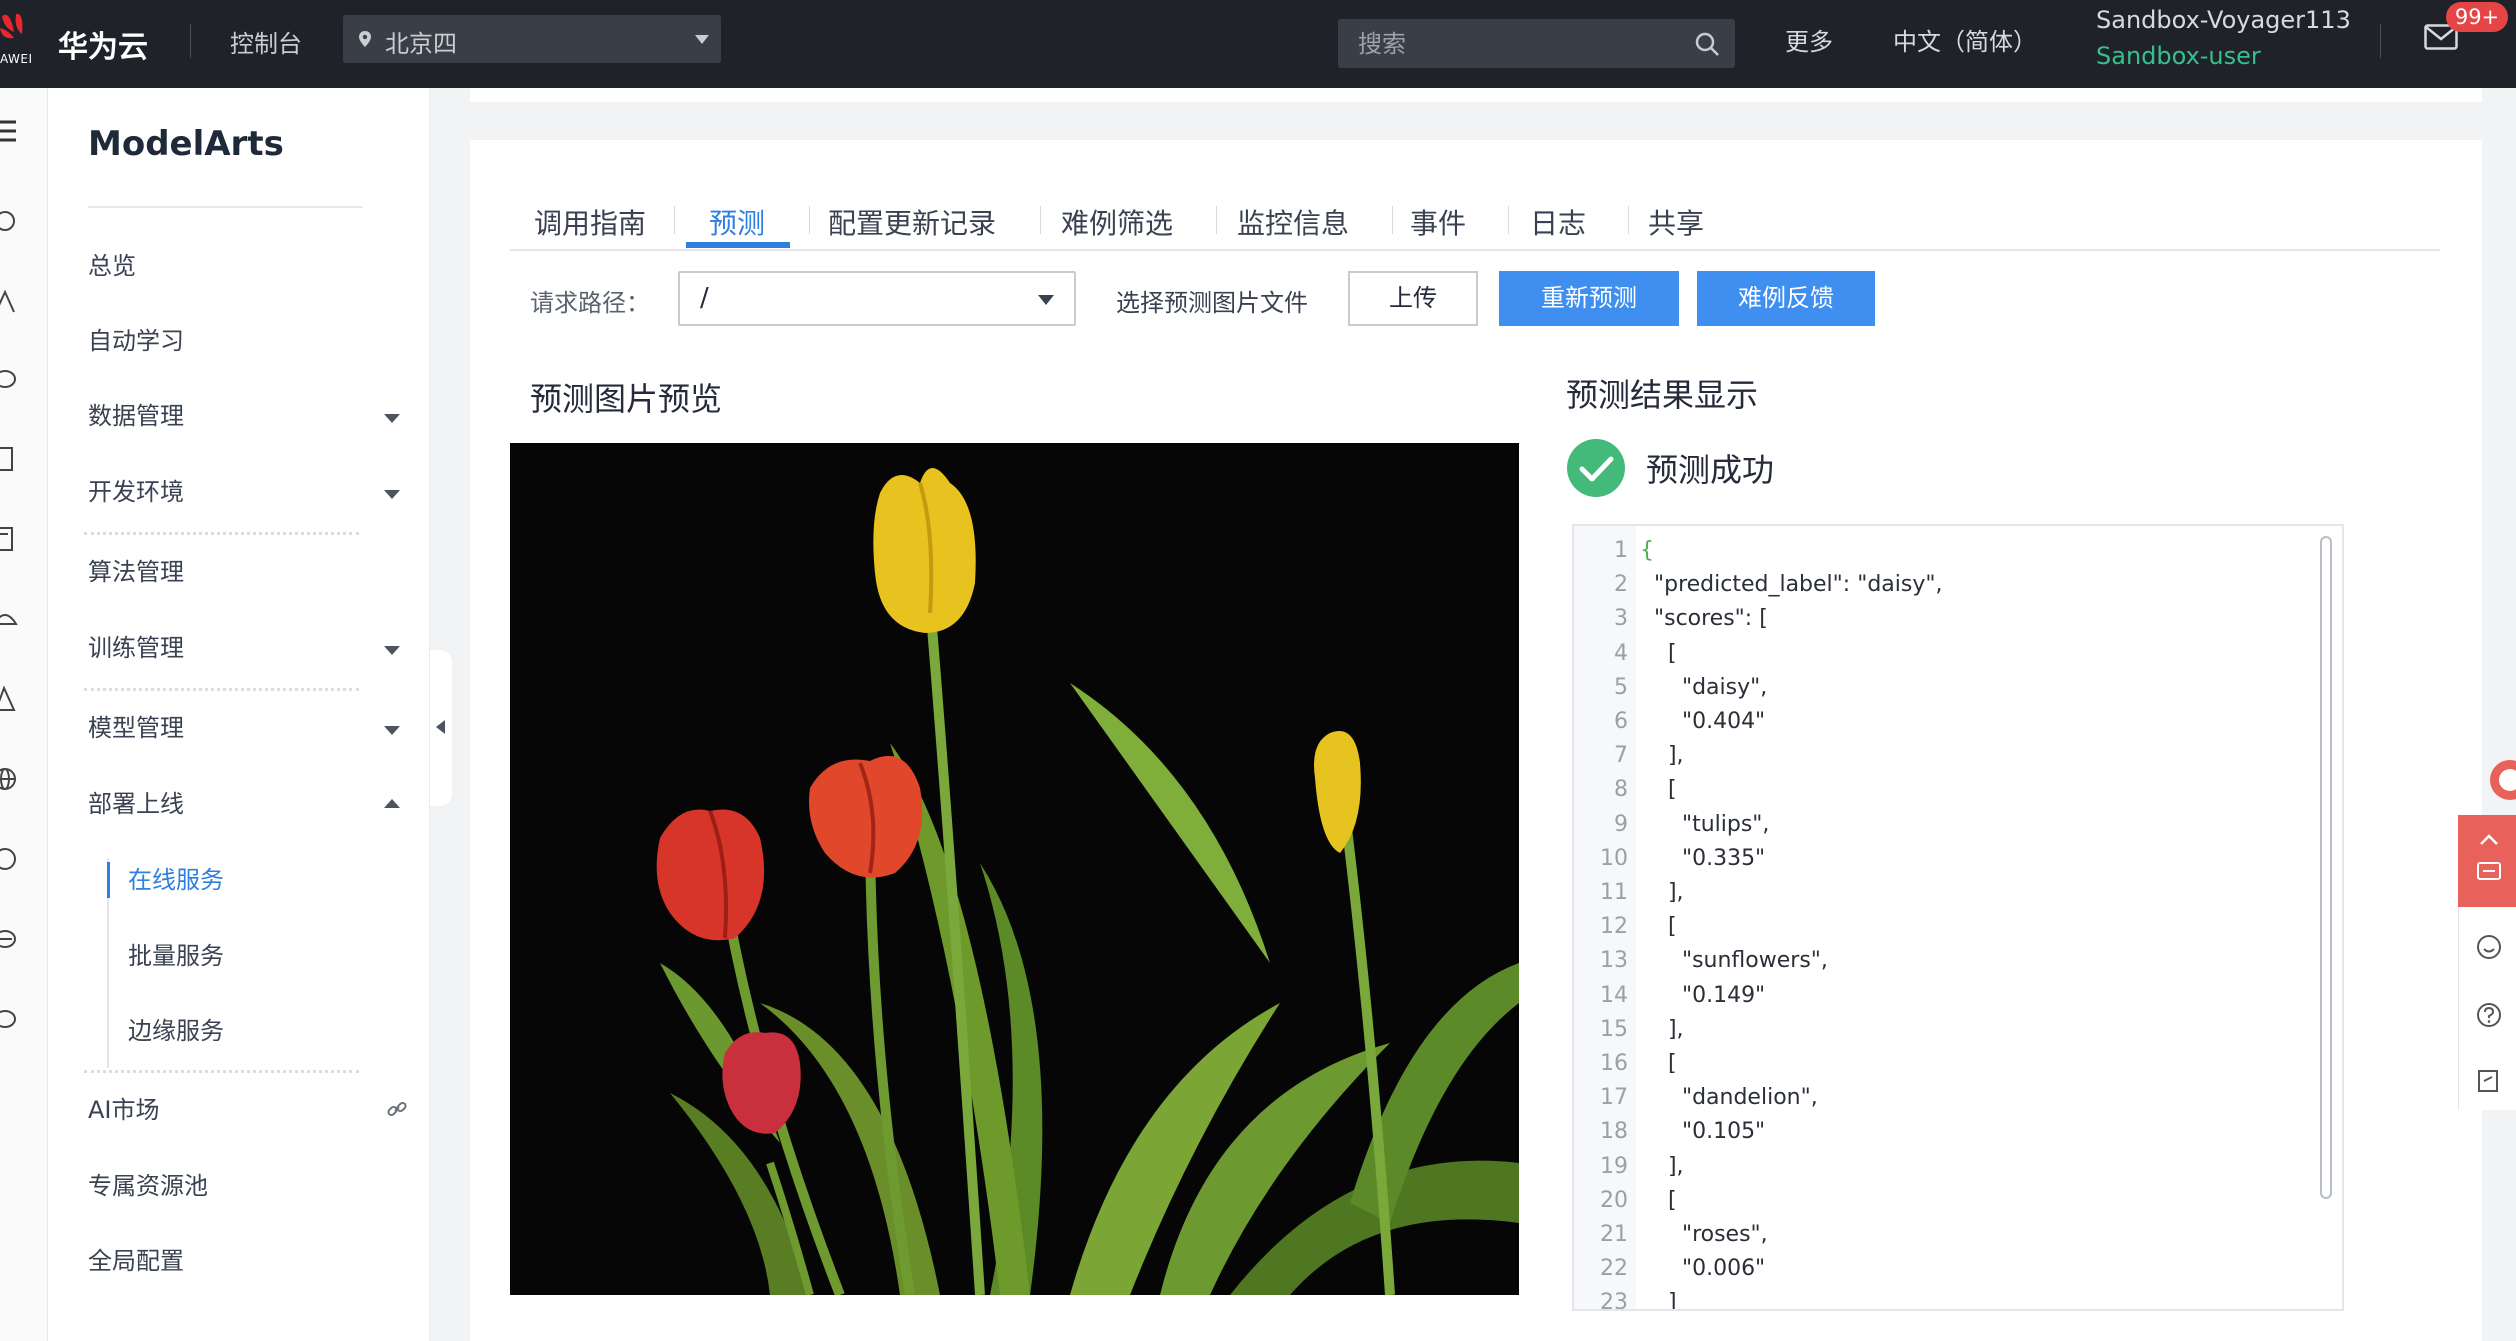  What do you see at coordinates (2326, 867) in the screenshot?
I see `scrollbar-thumb` at bounding box center [2326, 867].